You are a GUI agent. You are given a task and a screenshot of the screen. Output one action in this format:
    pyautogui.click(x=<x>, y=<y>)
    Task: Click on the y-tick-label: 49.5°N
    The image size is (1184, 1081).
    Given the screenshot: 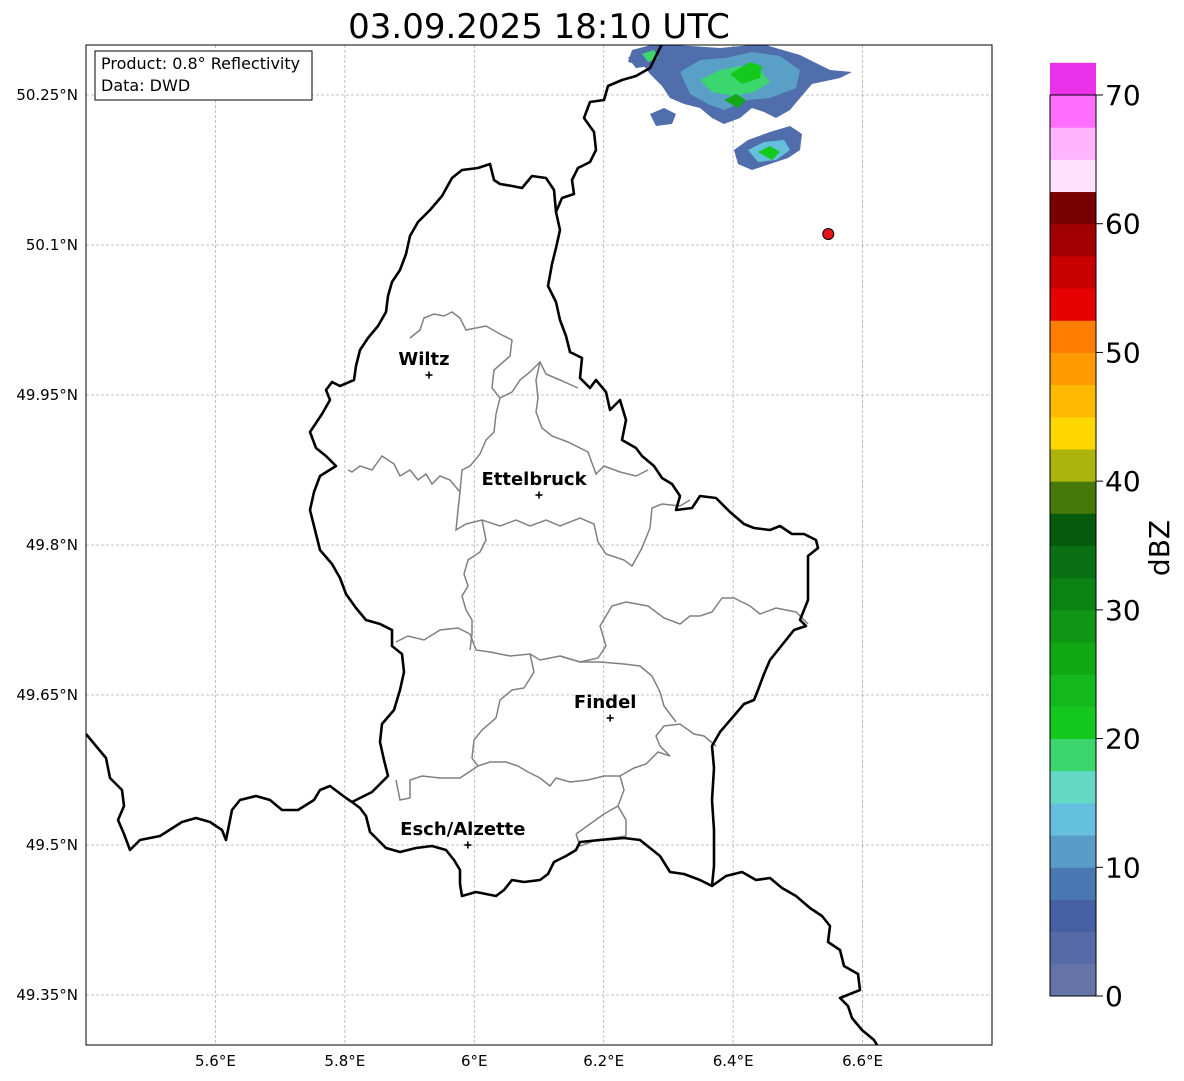 What is the action you would take?
    pyautogui.click(x=52, y=845)
    